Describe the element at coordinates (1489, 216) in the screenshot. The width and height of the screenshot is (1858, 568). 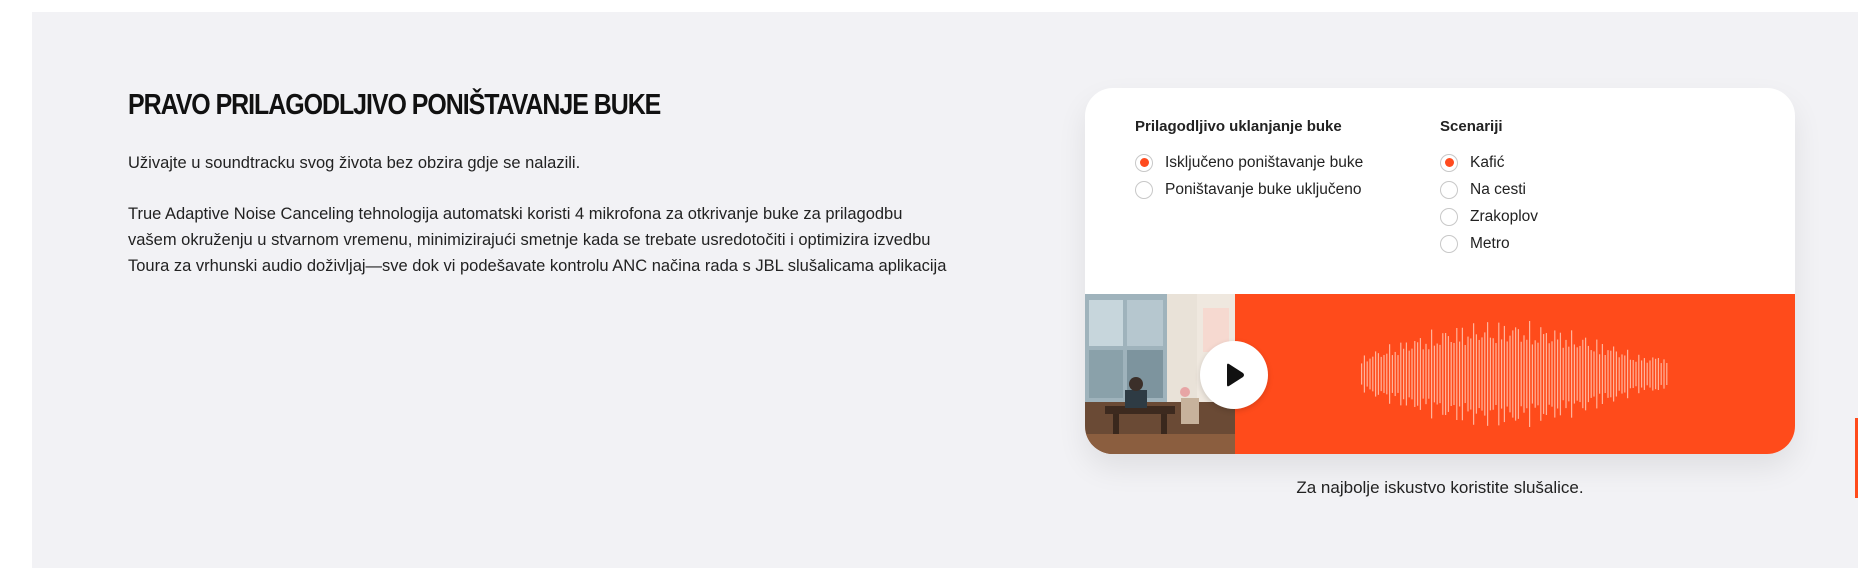
I see `radio-scenario-airplane: Zrakoplov` at that location.